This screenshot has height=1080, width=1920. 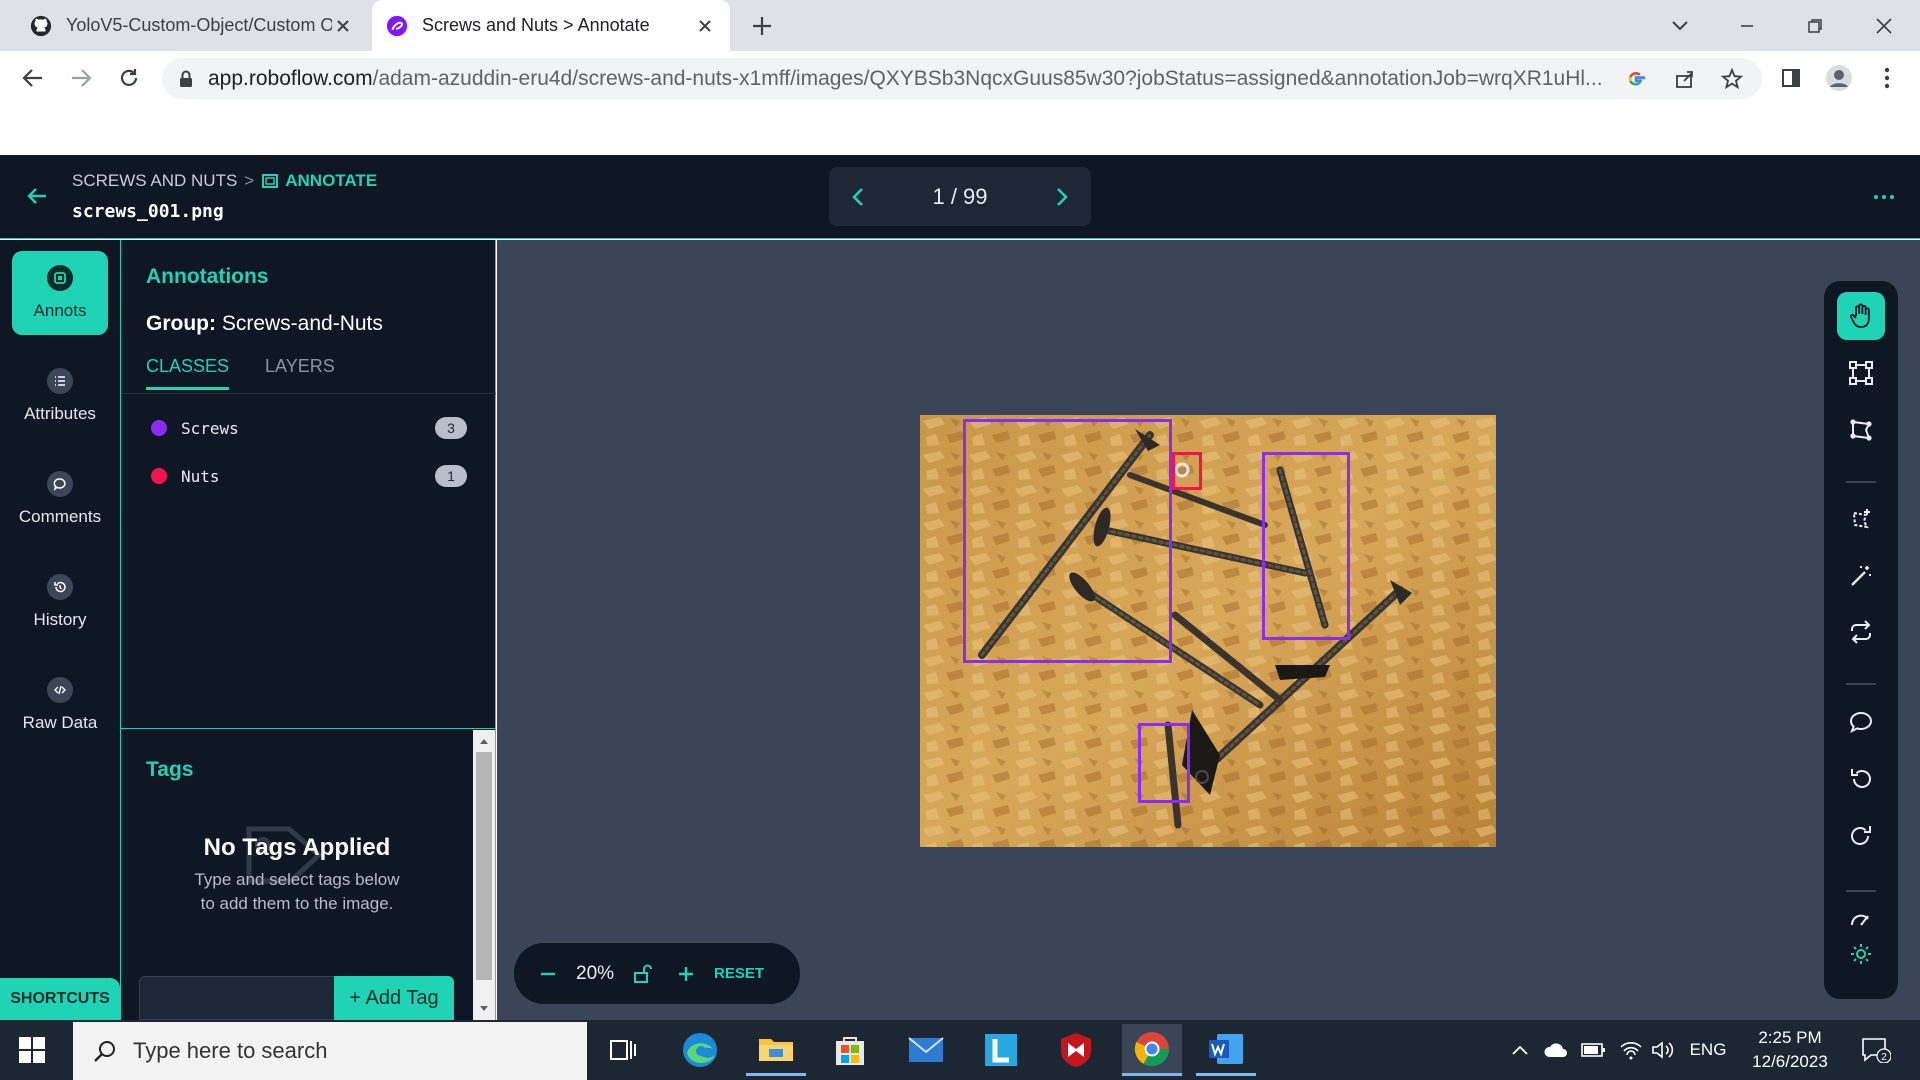 What do you see at coordinates (776, 1050) in the screenshot?
I see `file-explorer-icon` at bounding box center [776, 1050].